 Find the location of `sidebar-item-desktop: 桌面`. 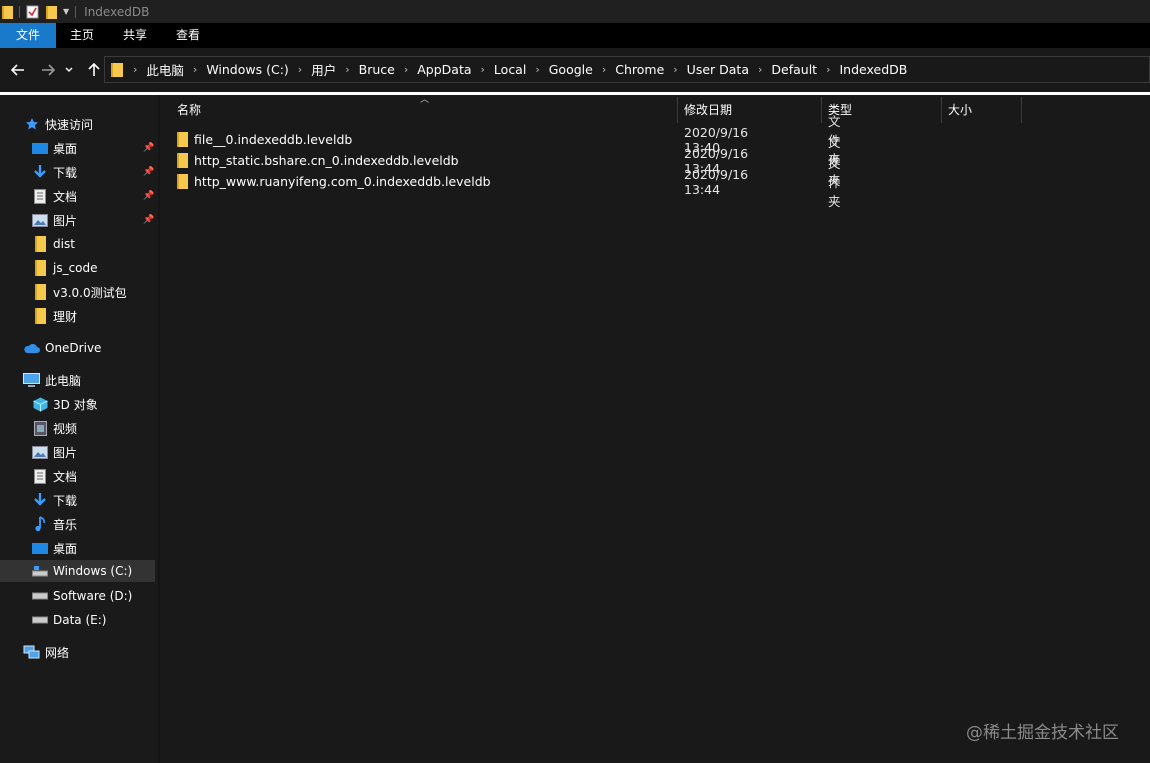

sidebar-item-desktop: 桌面 is located at coordinates (54, 548).